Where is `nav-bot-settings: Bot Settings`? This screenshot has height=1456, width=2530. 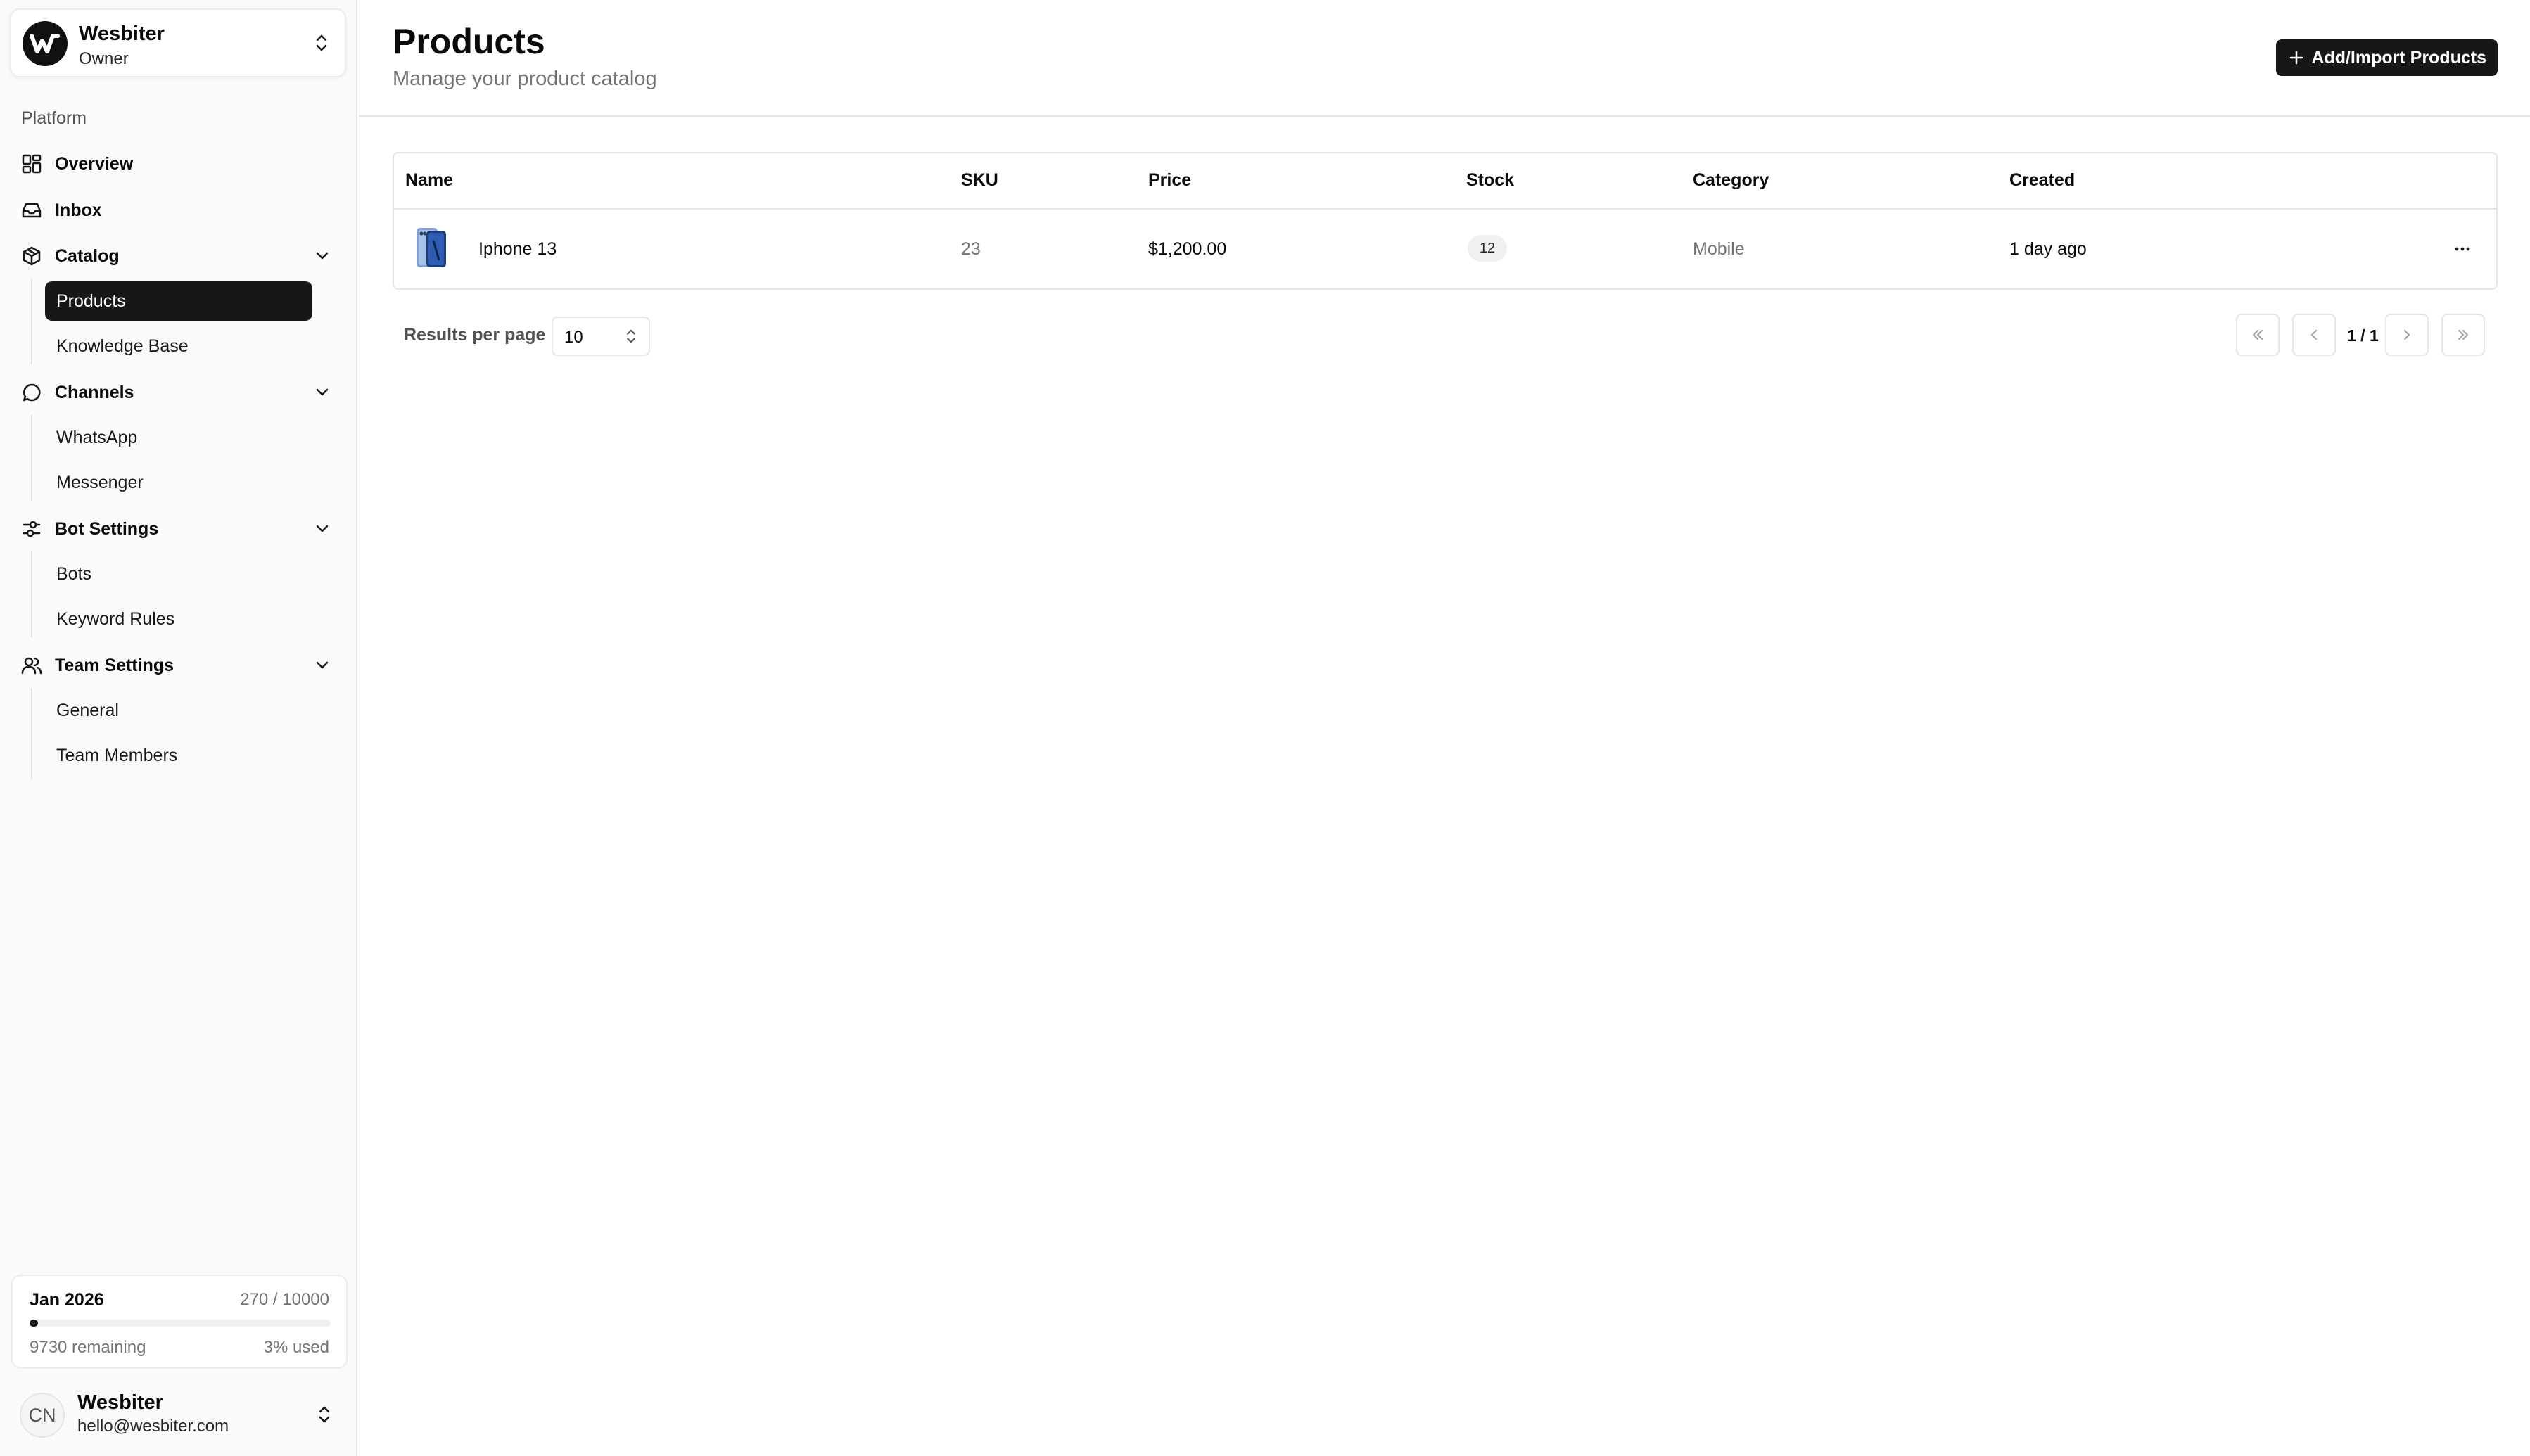
nav-bot-settings: Bot Settings is located at coordinates (89, 529).